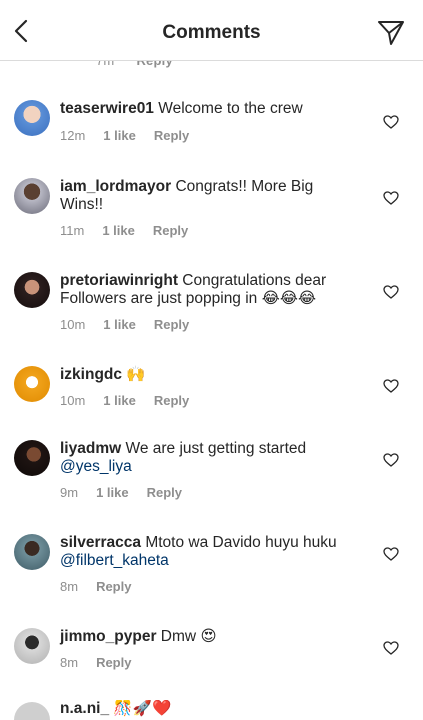  What do you see at coordinates (142, 708) in the screenshot?
I see `comment-emoji: 🎊🚀❤️` at bounding box center [142, 708].